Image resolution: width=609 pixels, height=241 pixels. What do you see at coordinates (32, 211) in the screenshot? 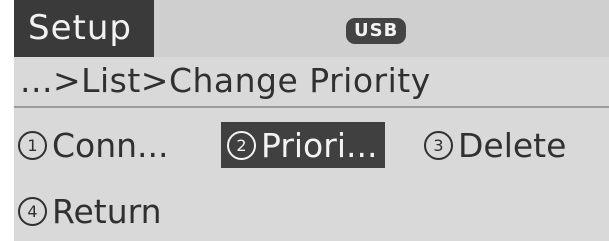
I see `number-4-icon: 4` at bounding box center [32, 211].